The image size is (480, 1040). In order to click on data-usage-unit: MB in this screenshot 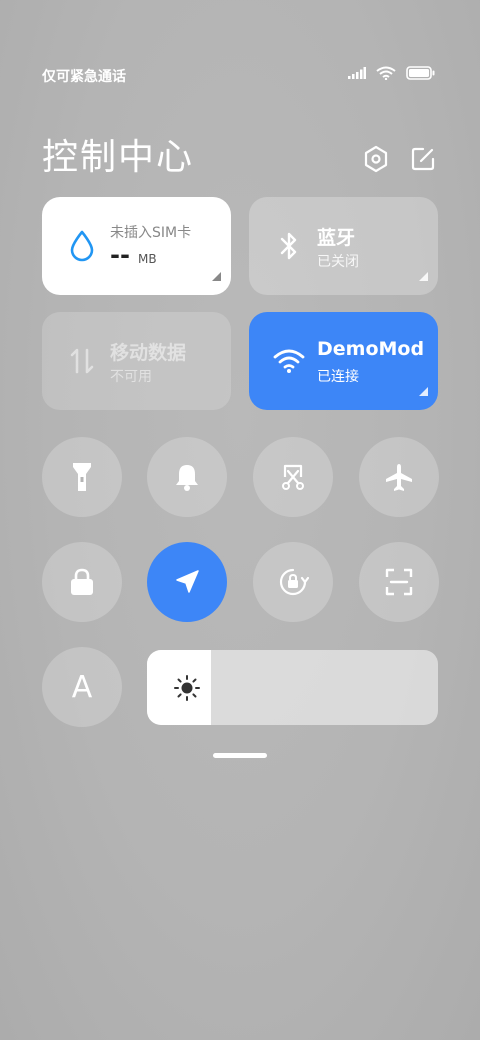, I will do `click(147, 259)`.